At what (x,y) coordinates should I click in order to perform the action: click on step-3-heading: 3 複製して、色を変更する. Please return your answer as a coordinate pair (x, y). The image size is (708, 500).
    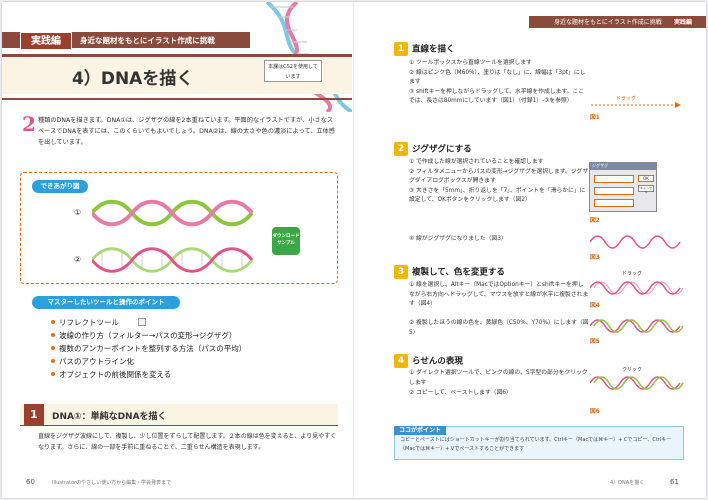
    Looking at the image, I should click on (449, 272).